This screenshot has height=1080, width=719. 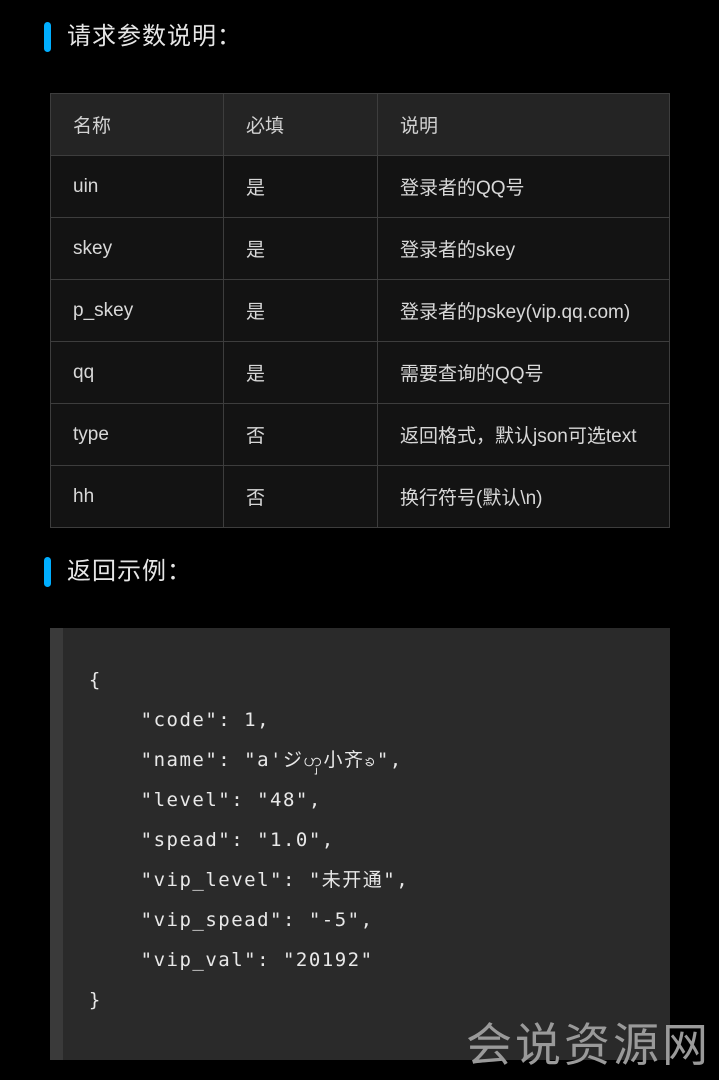 I want to click on section-title-params: 请求参数说明：, so click(x=154, y=36).